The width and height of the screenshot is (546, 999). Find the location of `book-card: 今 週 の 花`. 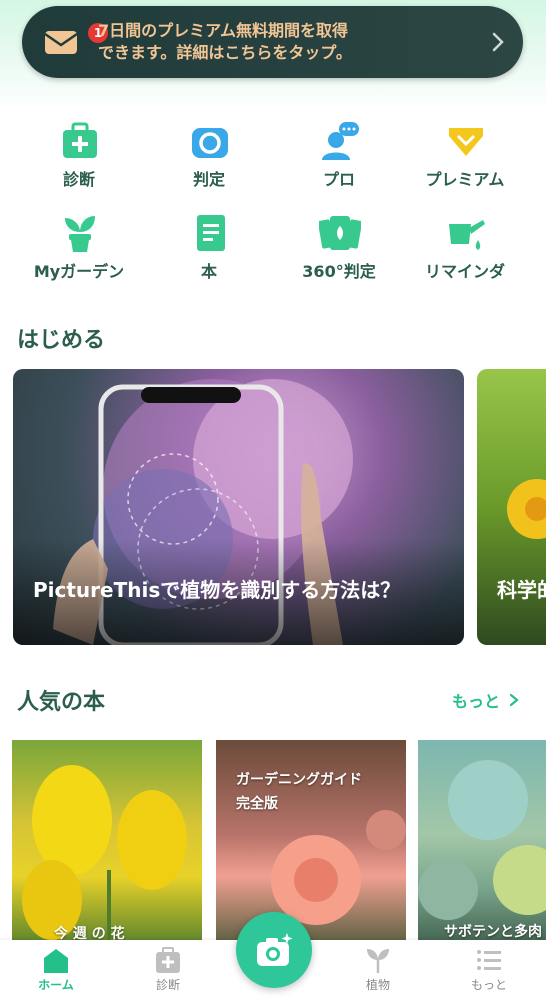

book-card: 今 週 の 花 is located at coordinates (107, 845).